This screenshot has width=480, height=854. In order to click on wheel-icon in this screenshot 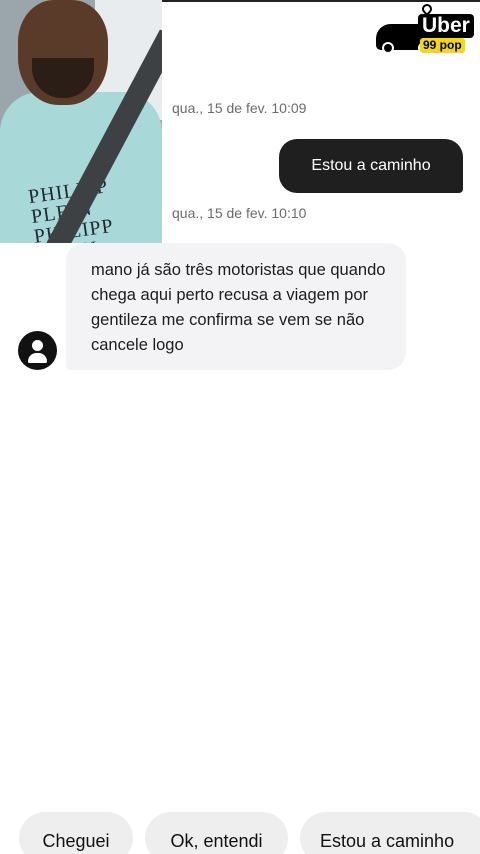, I will do `click(388, 48)`.